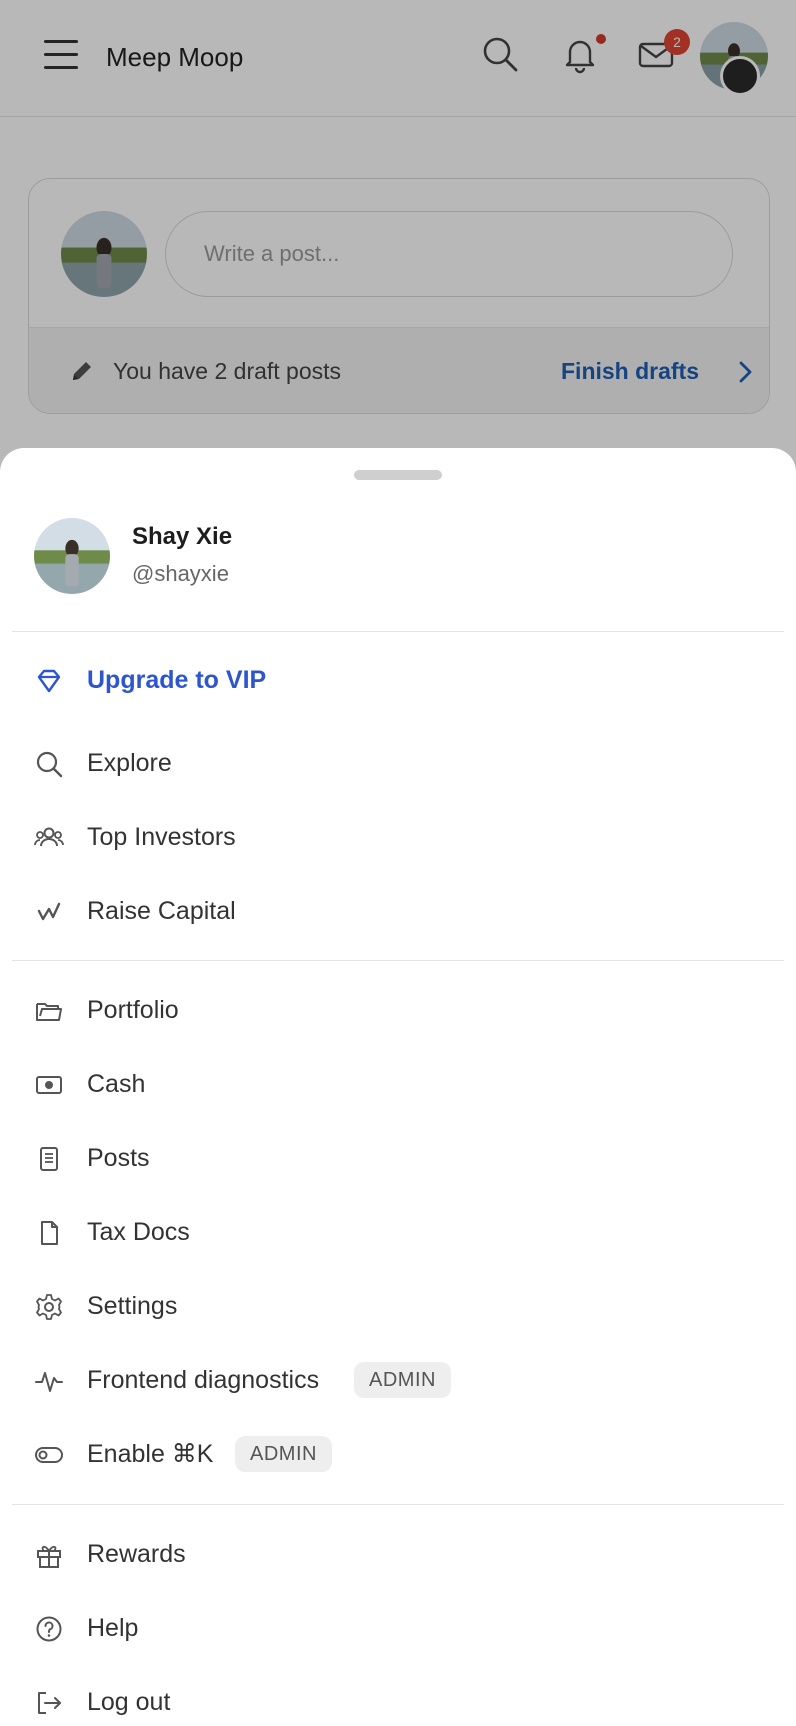 This screenshot has height=1726, width=796. Describe the element at coordinates (136, 1554) in the screenshot. I see `menu-item-label: Rewards` at that location.